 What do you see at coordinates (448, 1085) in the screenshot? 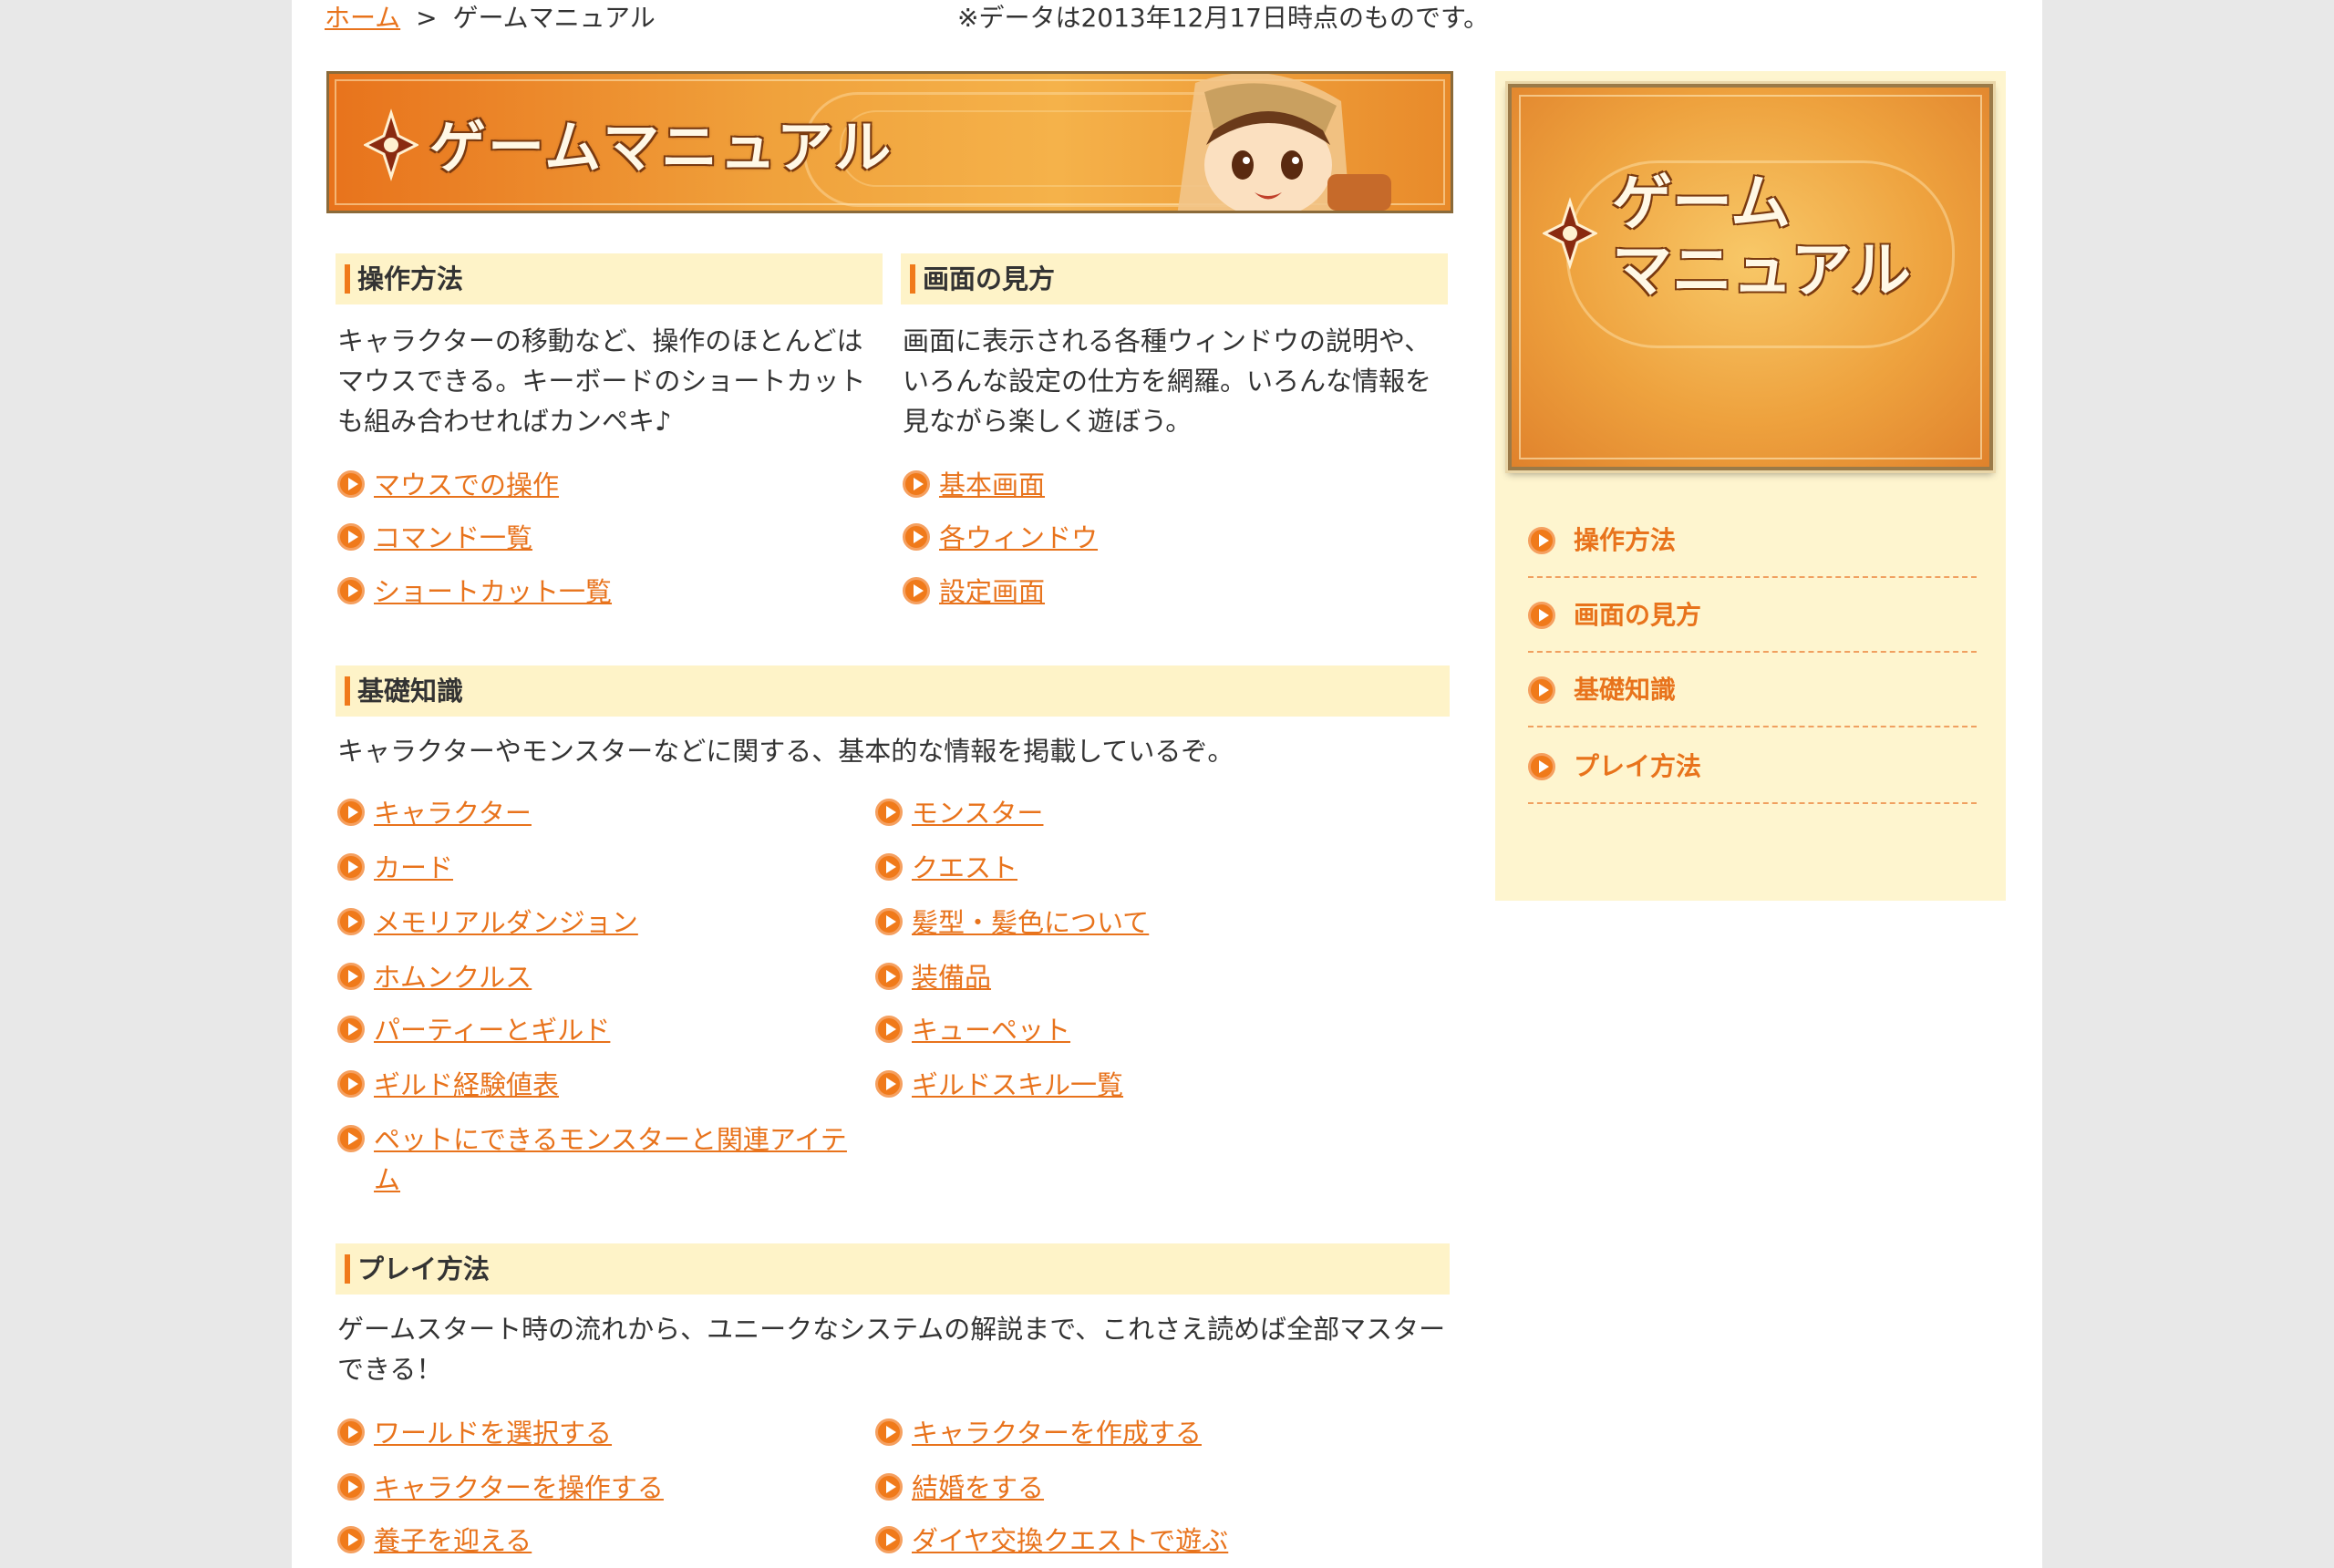
I see `link-guild-exp-table: ギルド経験値表` at bounding box center [448, 1085].